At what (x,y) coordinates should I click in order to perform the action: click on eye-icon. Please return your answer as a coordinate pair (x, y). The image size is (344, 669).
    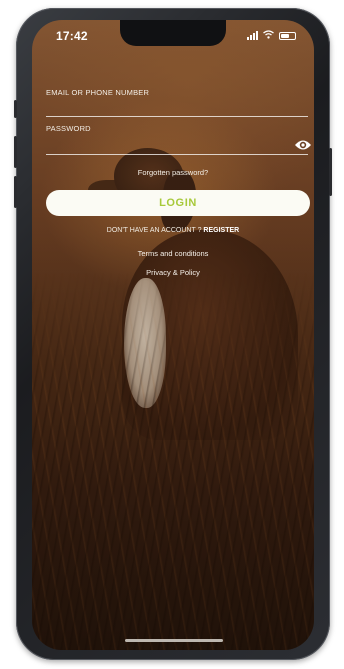
    Looking at the image, I should click on (303, 144).